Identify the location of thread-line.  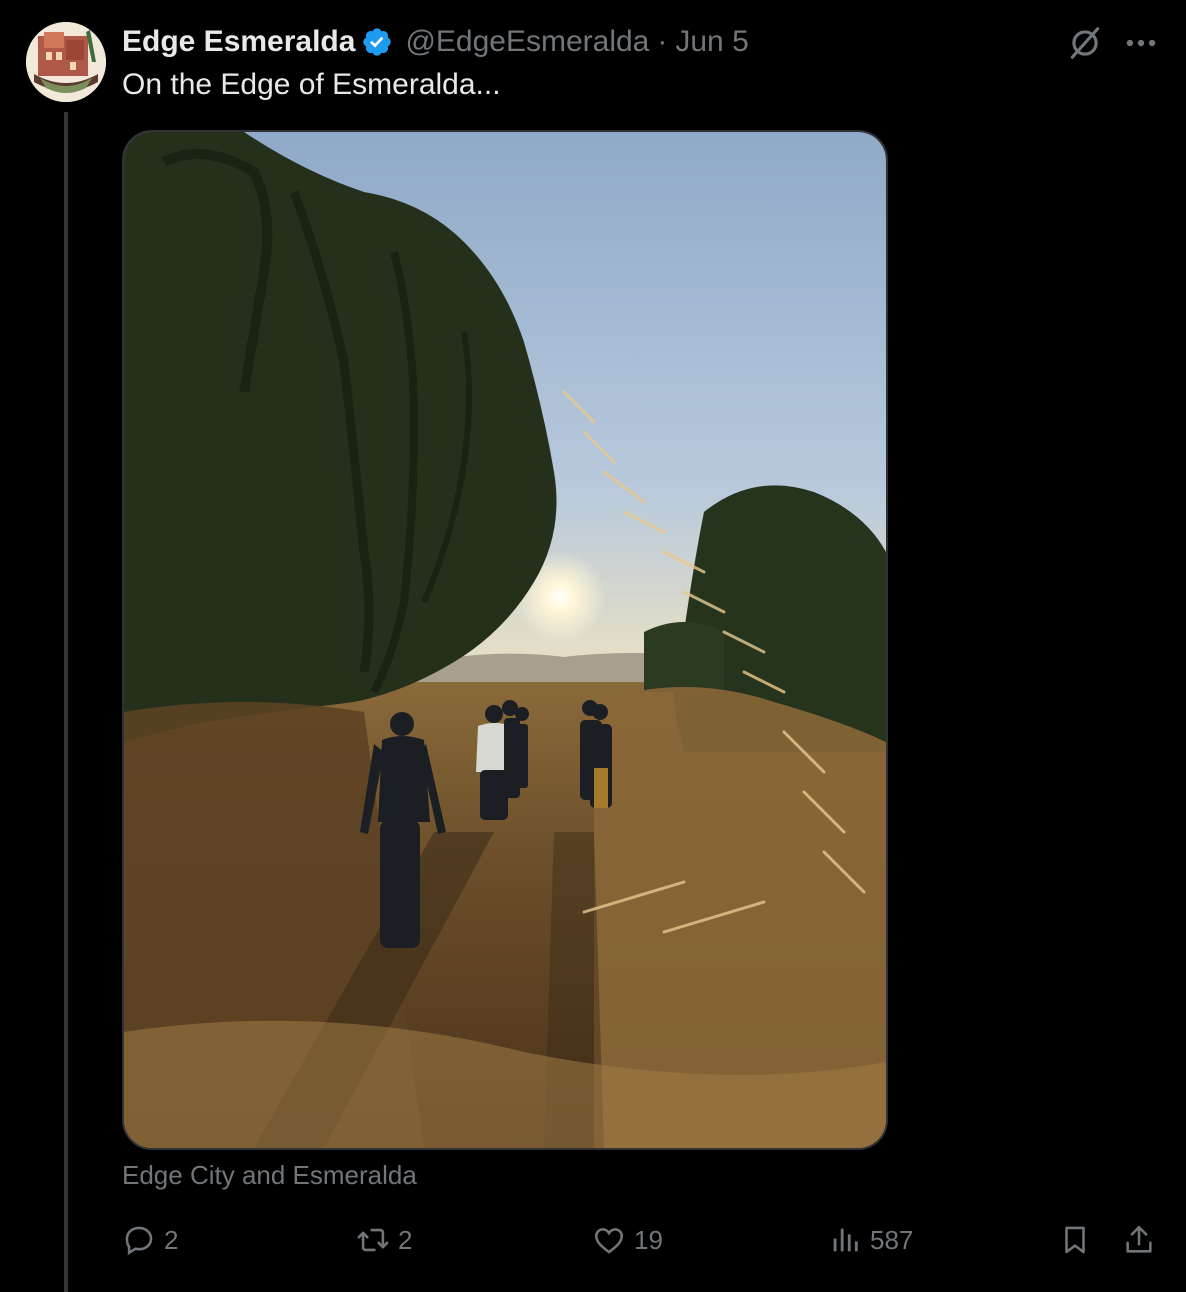
(66, 702).